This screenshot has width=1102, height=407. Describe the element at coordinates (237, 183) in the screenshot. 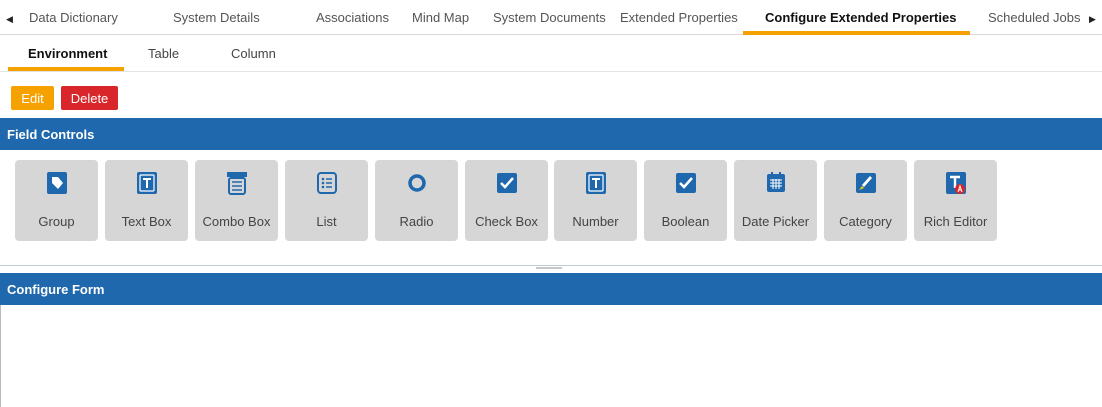

I see `combo-box-icon` at that location.